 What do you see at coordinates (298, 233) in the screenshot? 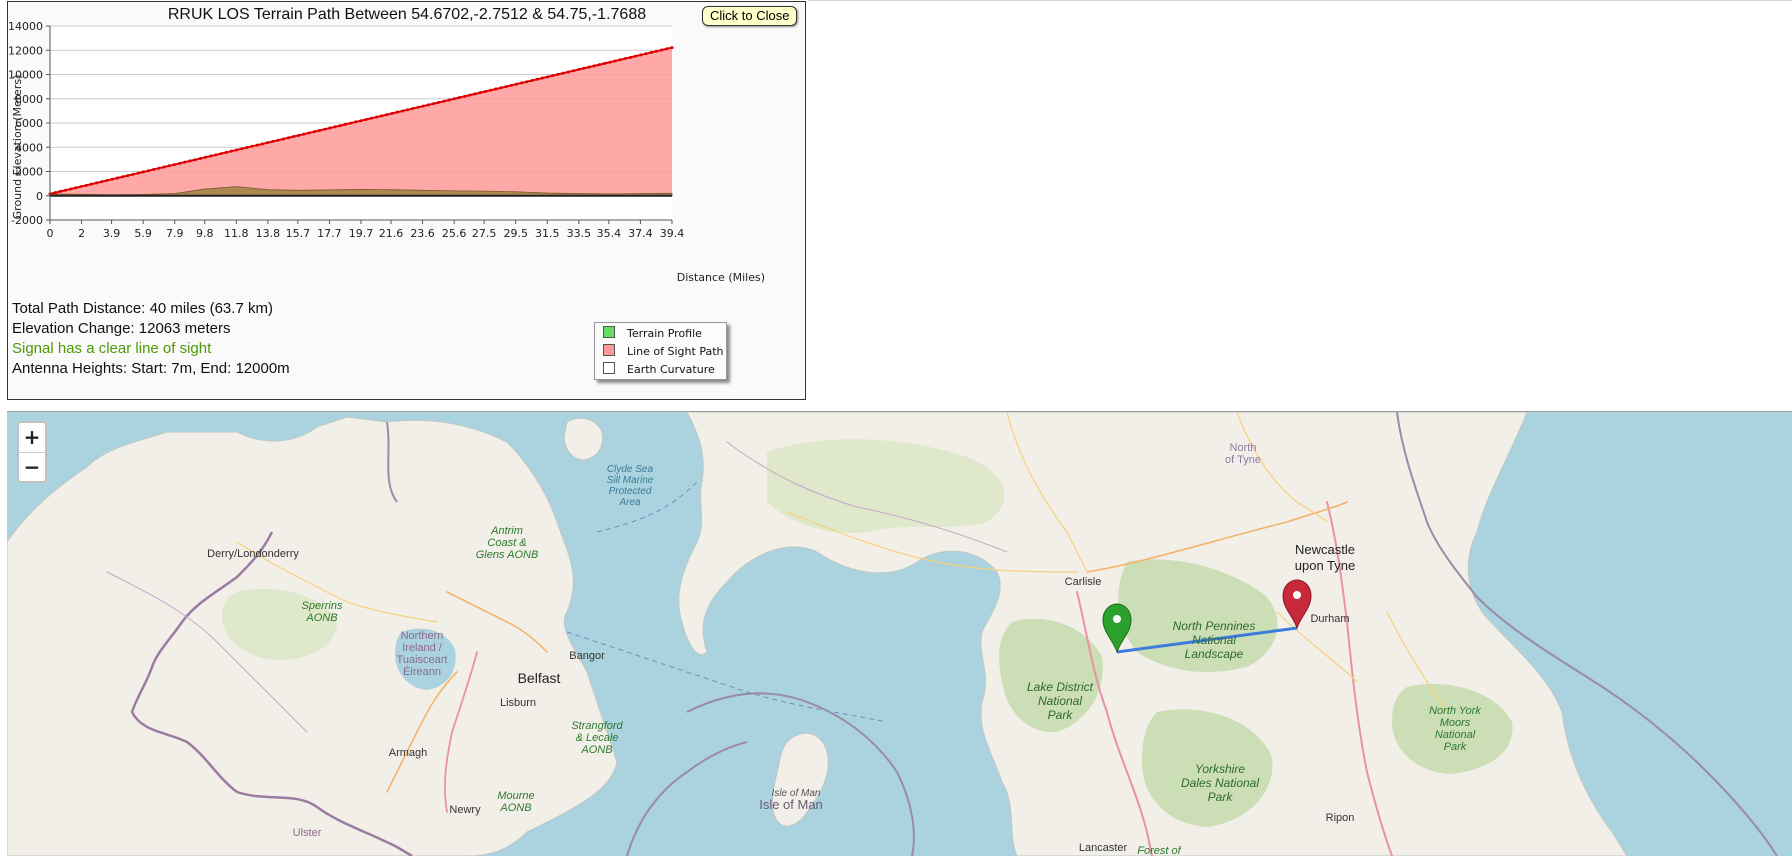
I see `x-tick-label: 15.7` at bounding box center [298, 233].